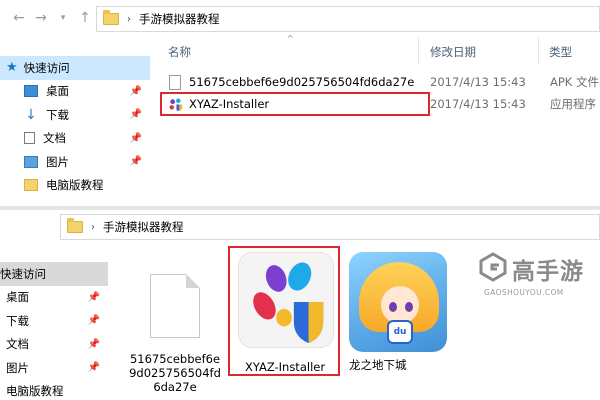 This screenshot has width=600, height=400. I want to click on sidebar-item-downloads: 下载 📌, so click(54, 321).